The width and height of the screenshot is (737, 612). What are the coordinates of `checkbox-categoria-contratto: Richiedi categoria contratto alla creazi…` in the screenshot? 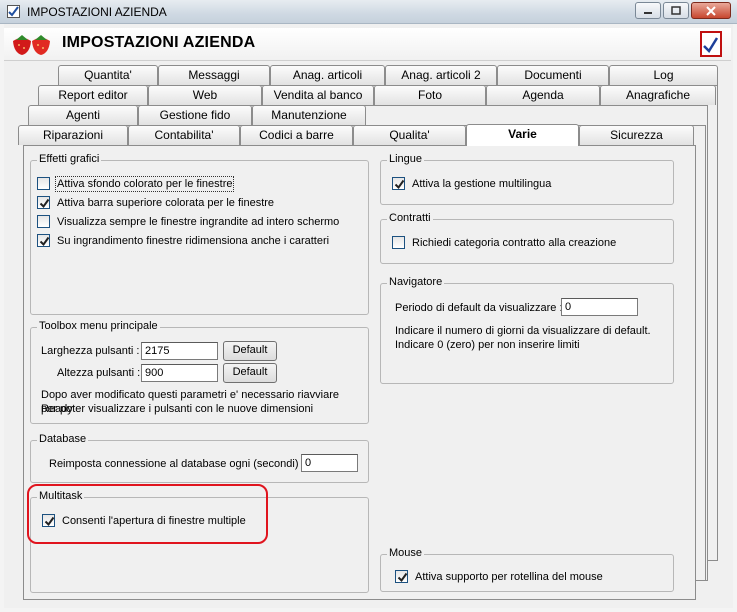 It's located at (504, 242).